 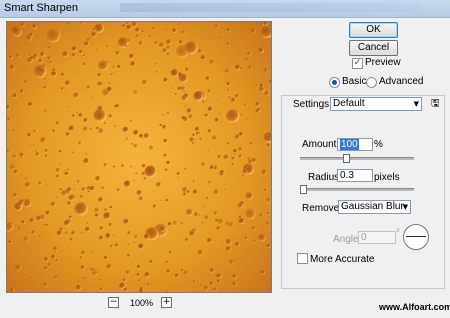 I want to click on amount-slider, so click(x=357, y=158).